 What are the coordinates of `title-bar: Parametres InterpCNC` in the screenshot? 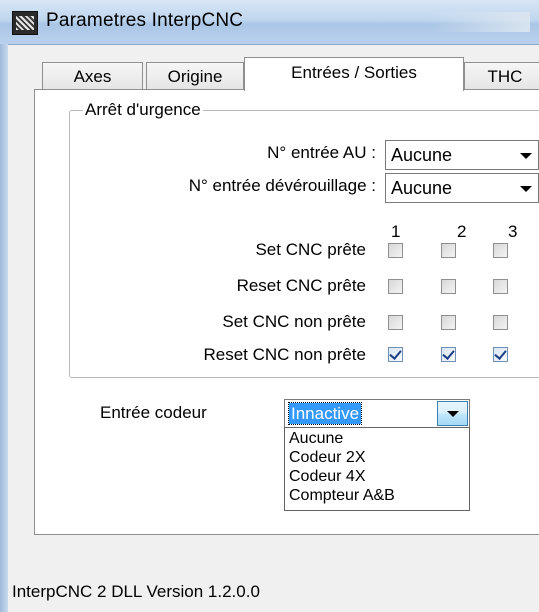 It's located at (269, 22).